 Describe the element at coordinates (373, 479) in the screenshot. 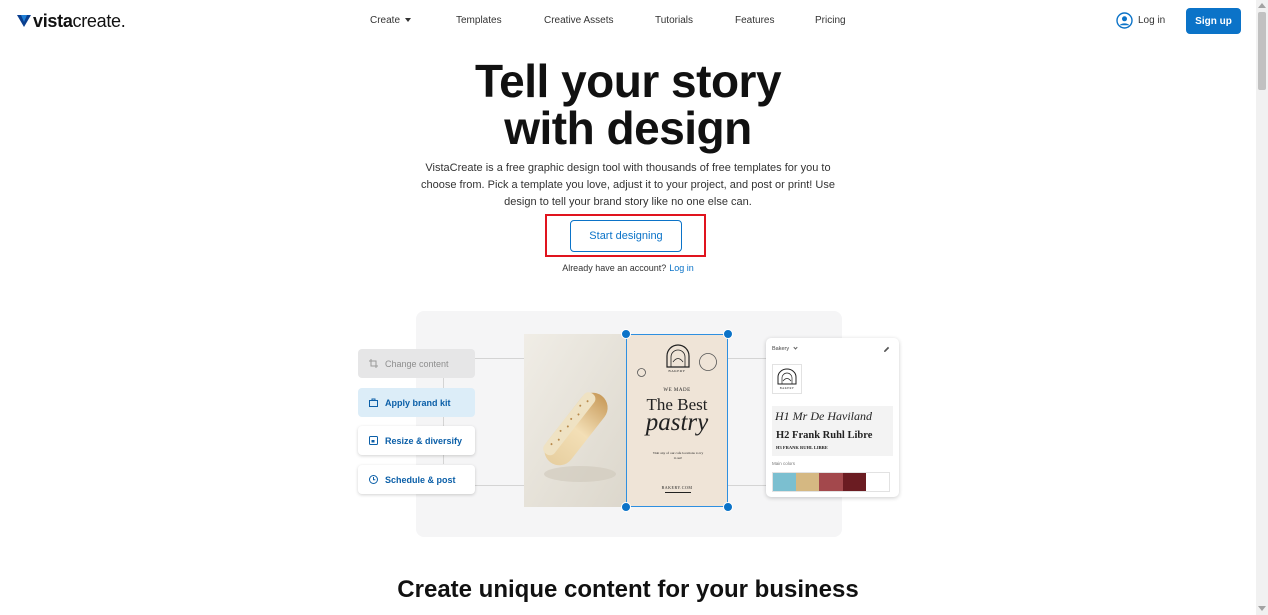

I see `clock-icon` at that location.